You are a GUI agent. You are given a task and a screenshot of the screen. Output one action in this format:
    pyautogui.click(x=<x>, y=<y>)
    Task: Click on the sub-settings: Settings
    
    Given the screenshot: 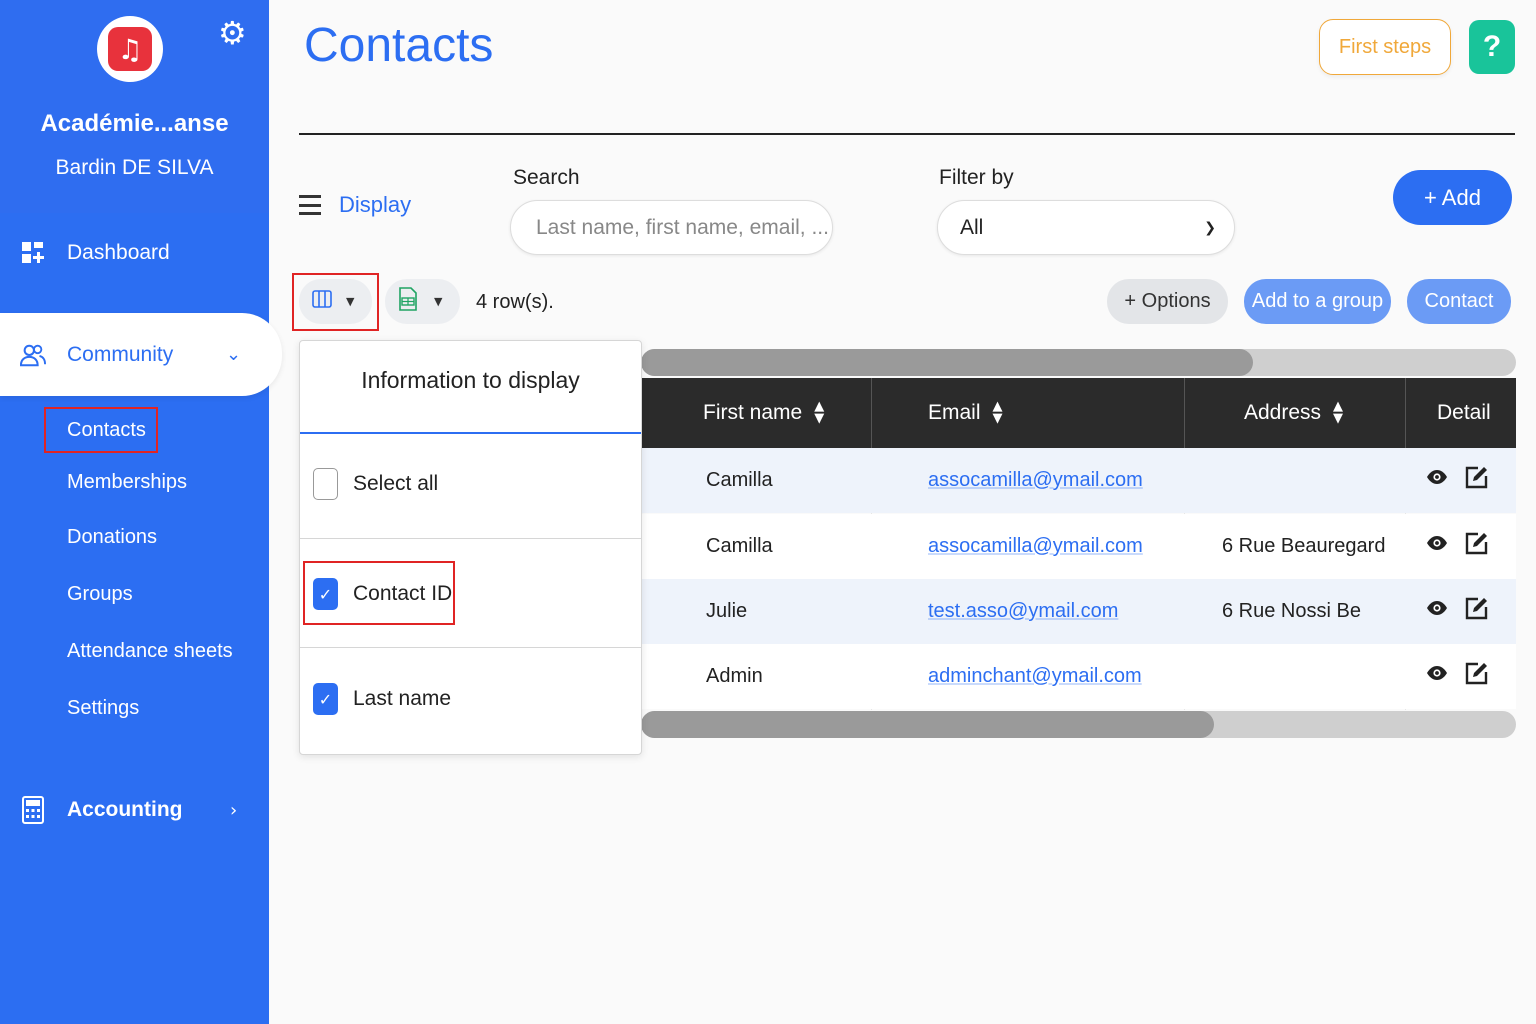 What is the action you would take?
    pyautogui.click(x=103, y=708)
    